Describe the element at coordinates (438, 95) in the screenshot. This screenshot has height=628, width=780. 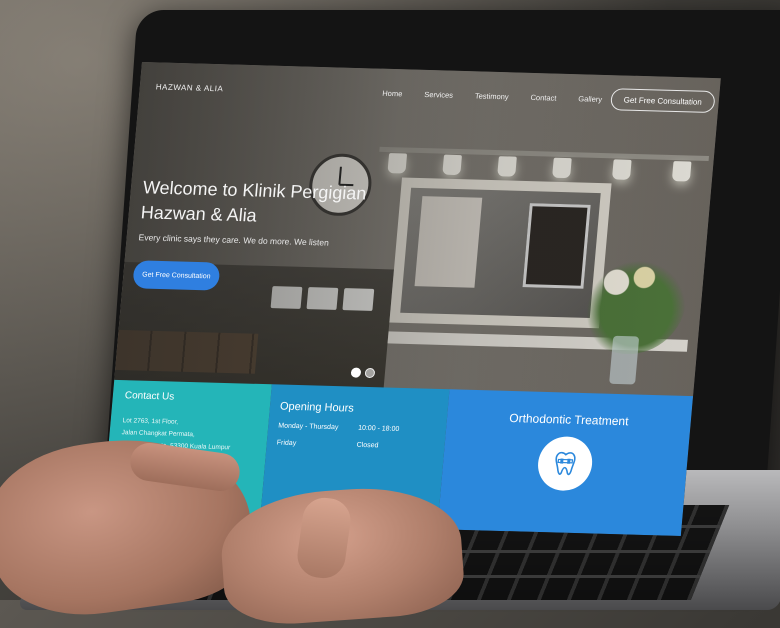
I see `nav-link-services: Services` at that location.